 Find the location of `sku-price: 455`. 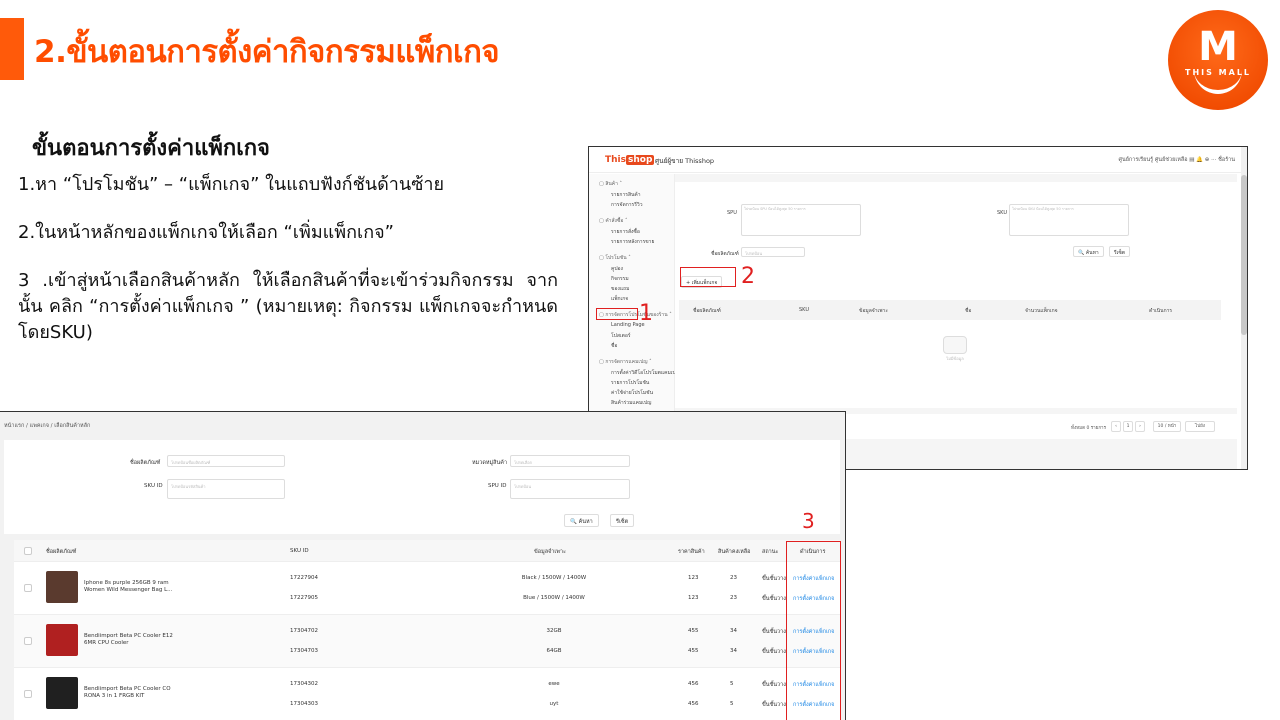

sku-price: 455 is located at coordinates (693, 651).